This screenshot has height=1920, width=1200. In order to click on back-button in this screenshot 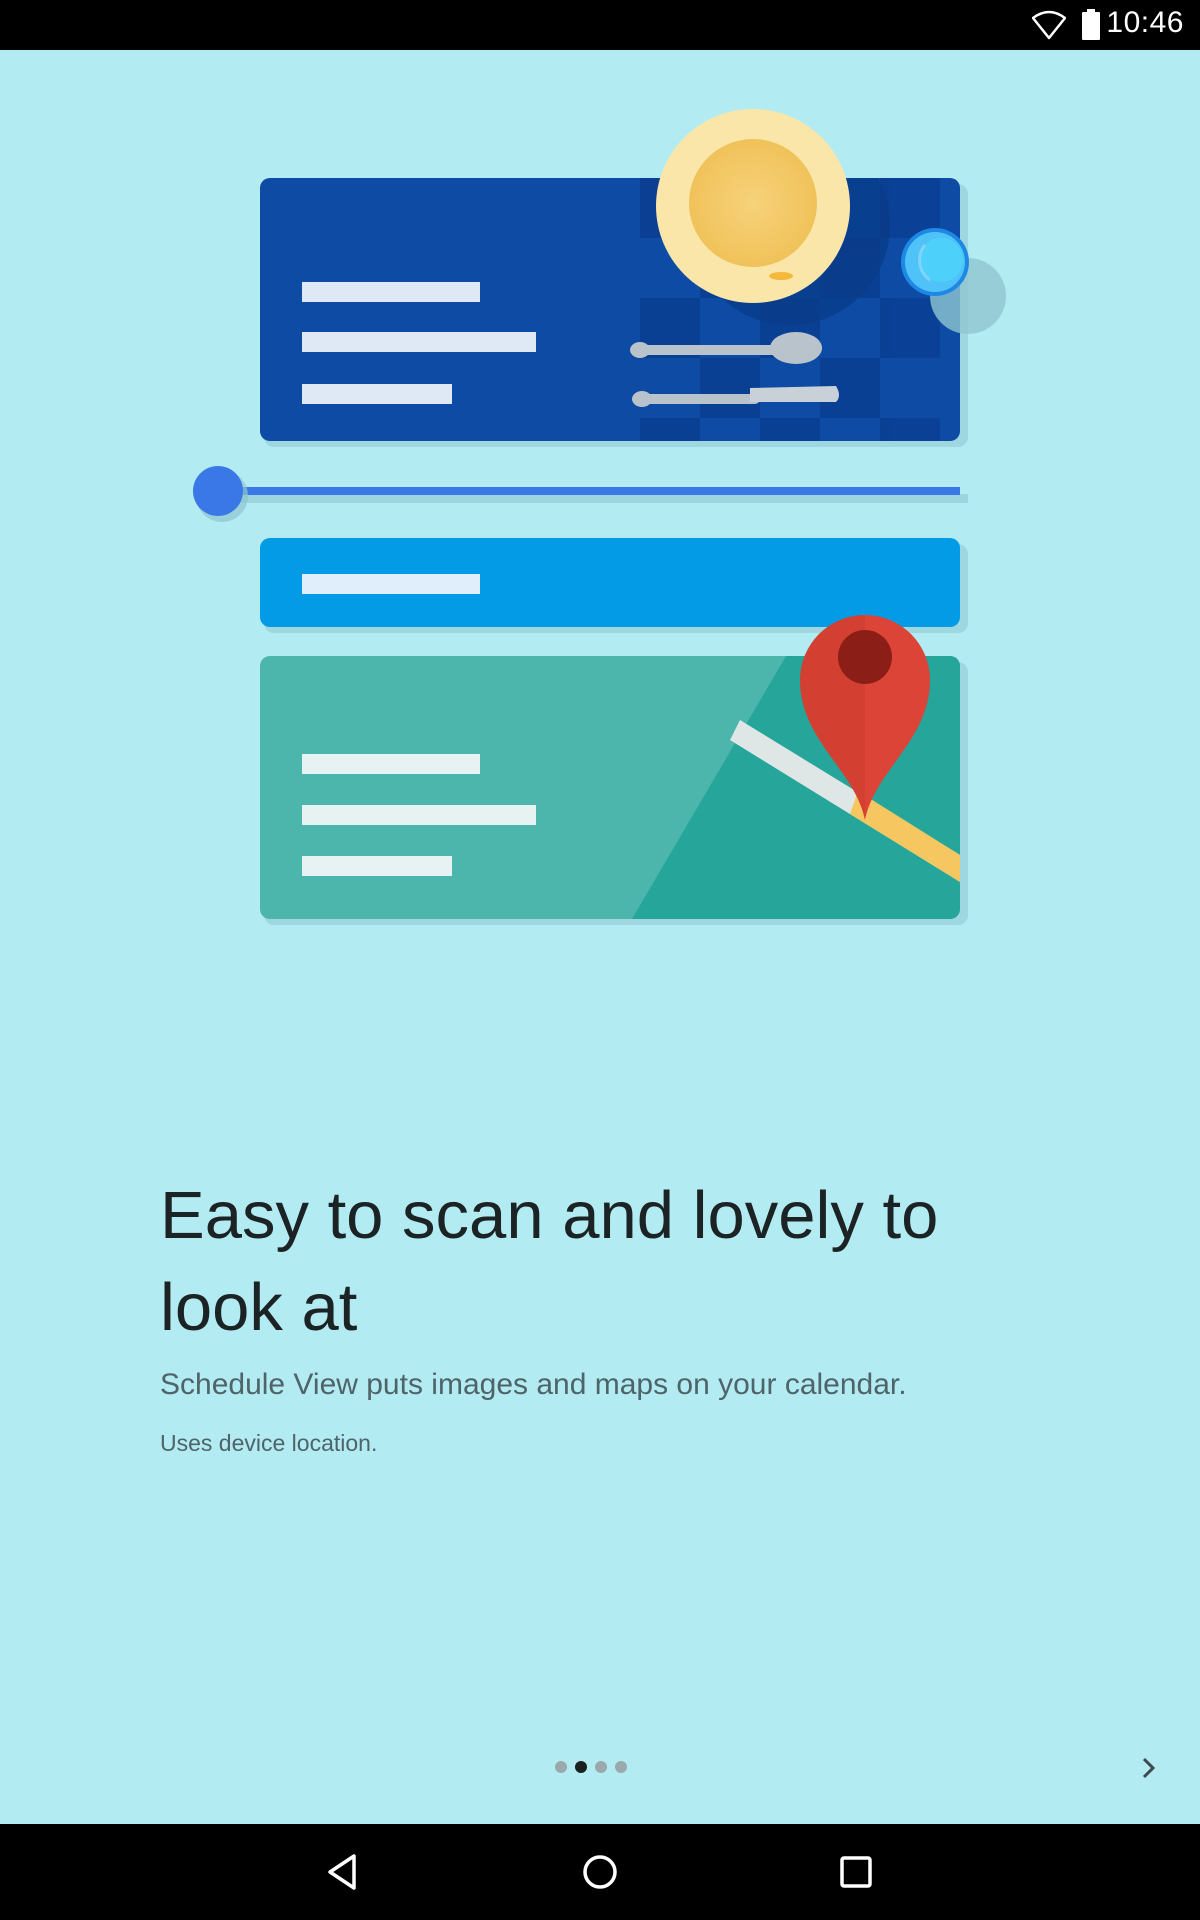, I will do `click(344, 1872)`.